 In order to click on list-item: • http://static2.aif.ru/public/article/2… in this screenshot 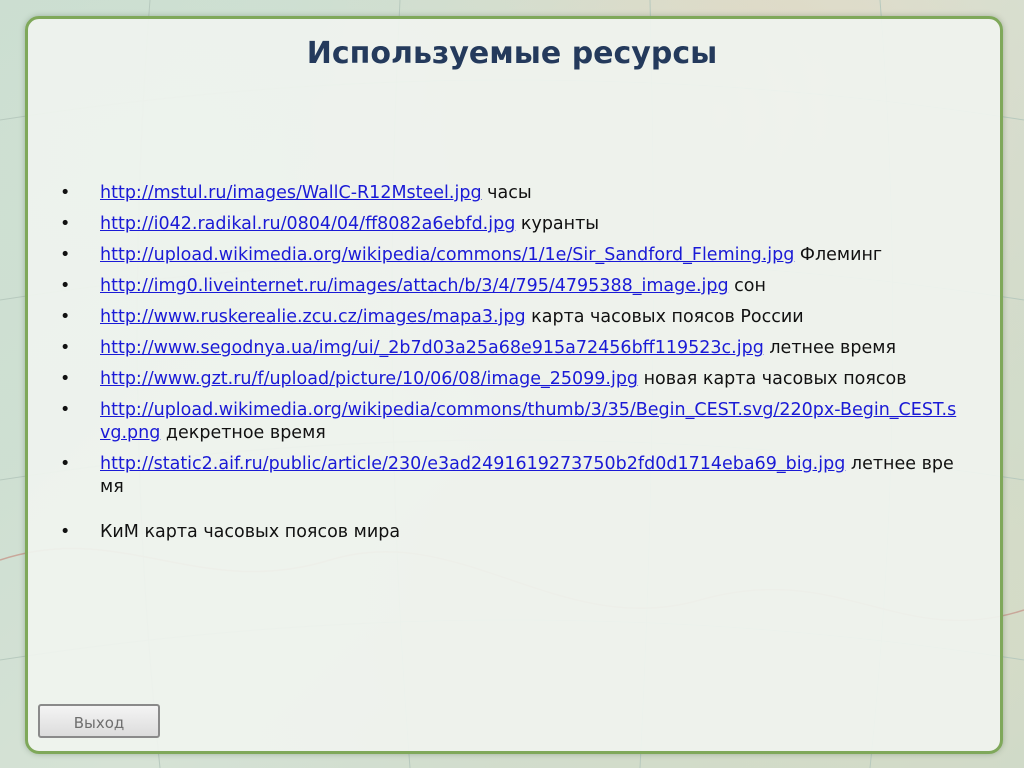, I will do `click(512, 476)`.